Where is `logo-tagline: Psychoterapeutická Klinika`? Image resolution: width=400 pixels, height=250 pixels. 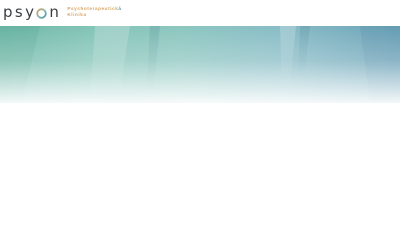 logo-tagline: Psychoterapeutická Klinika is located at coordinates (94, 11).